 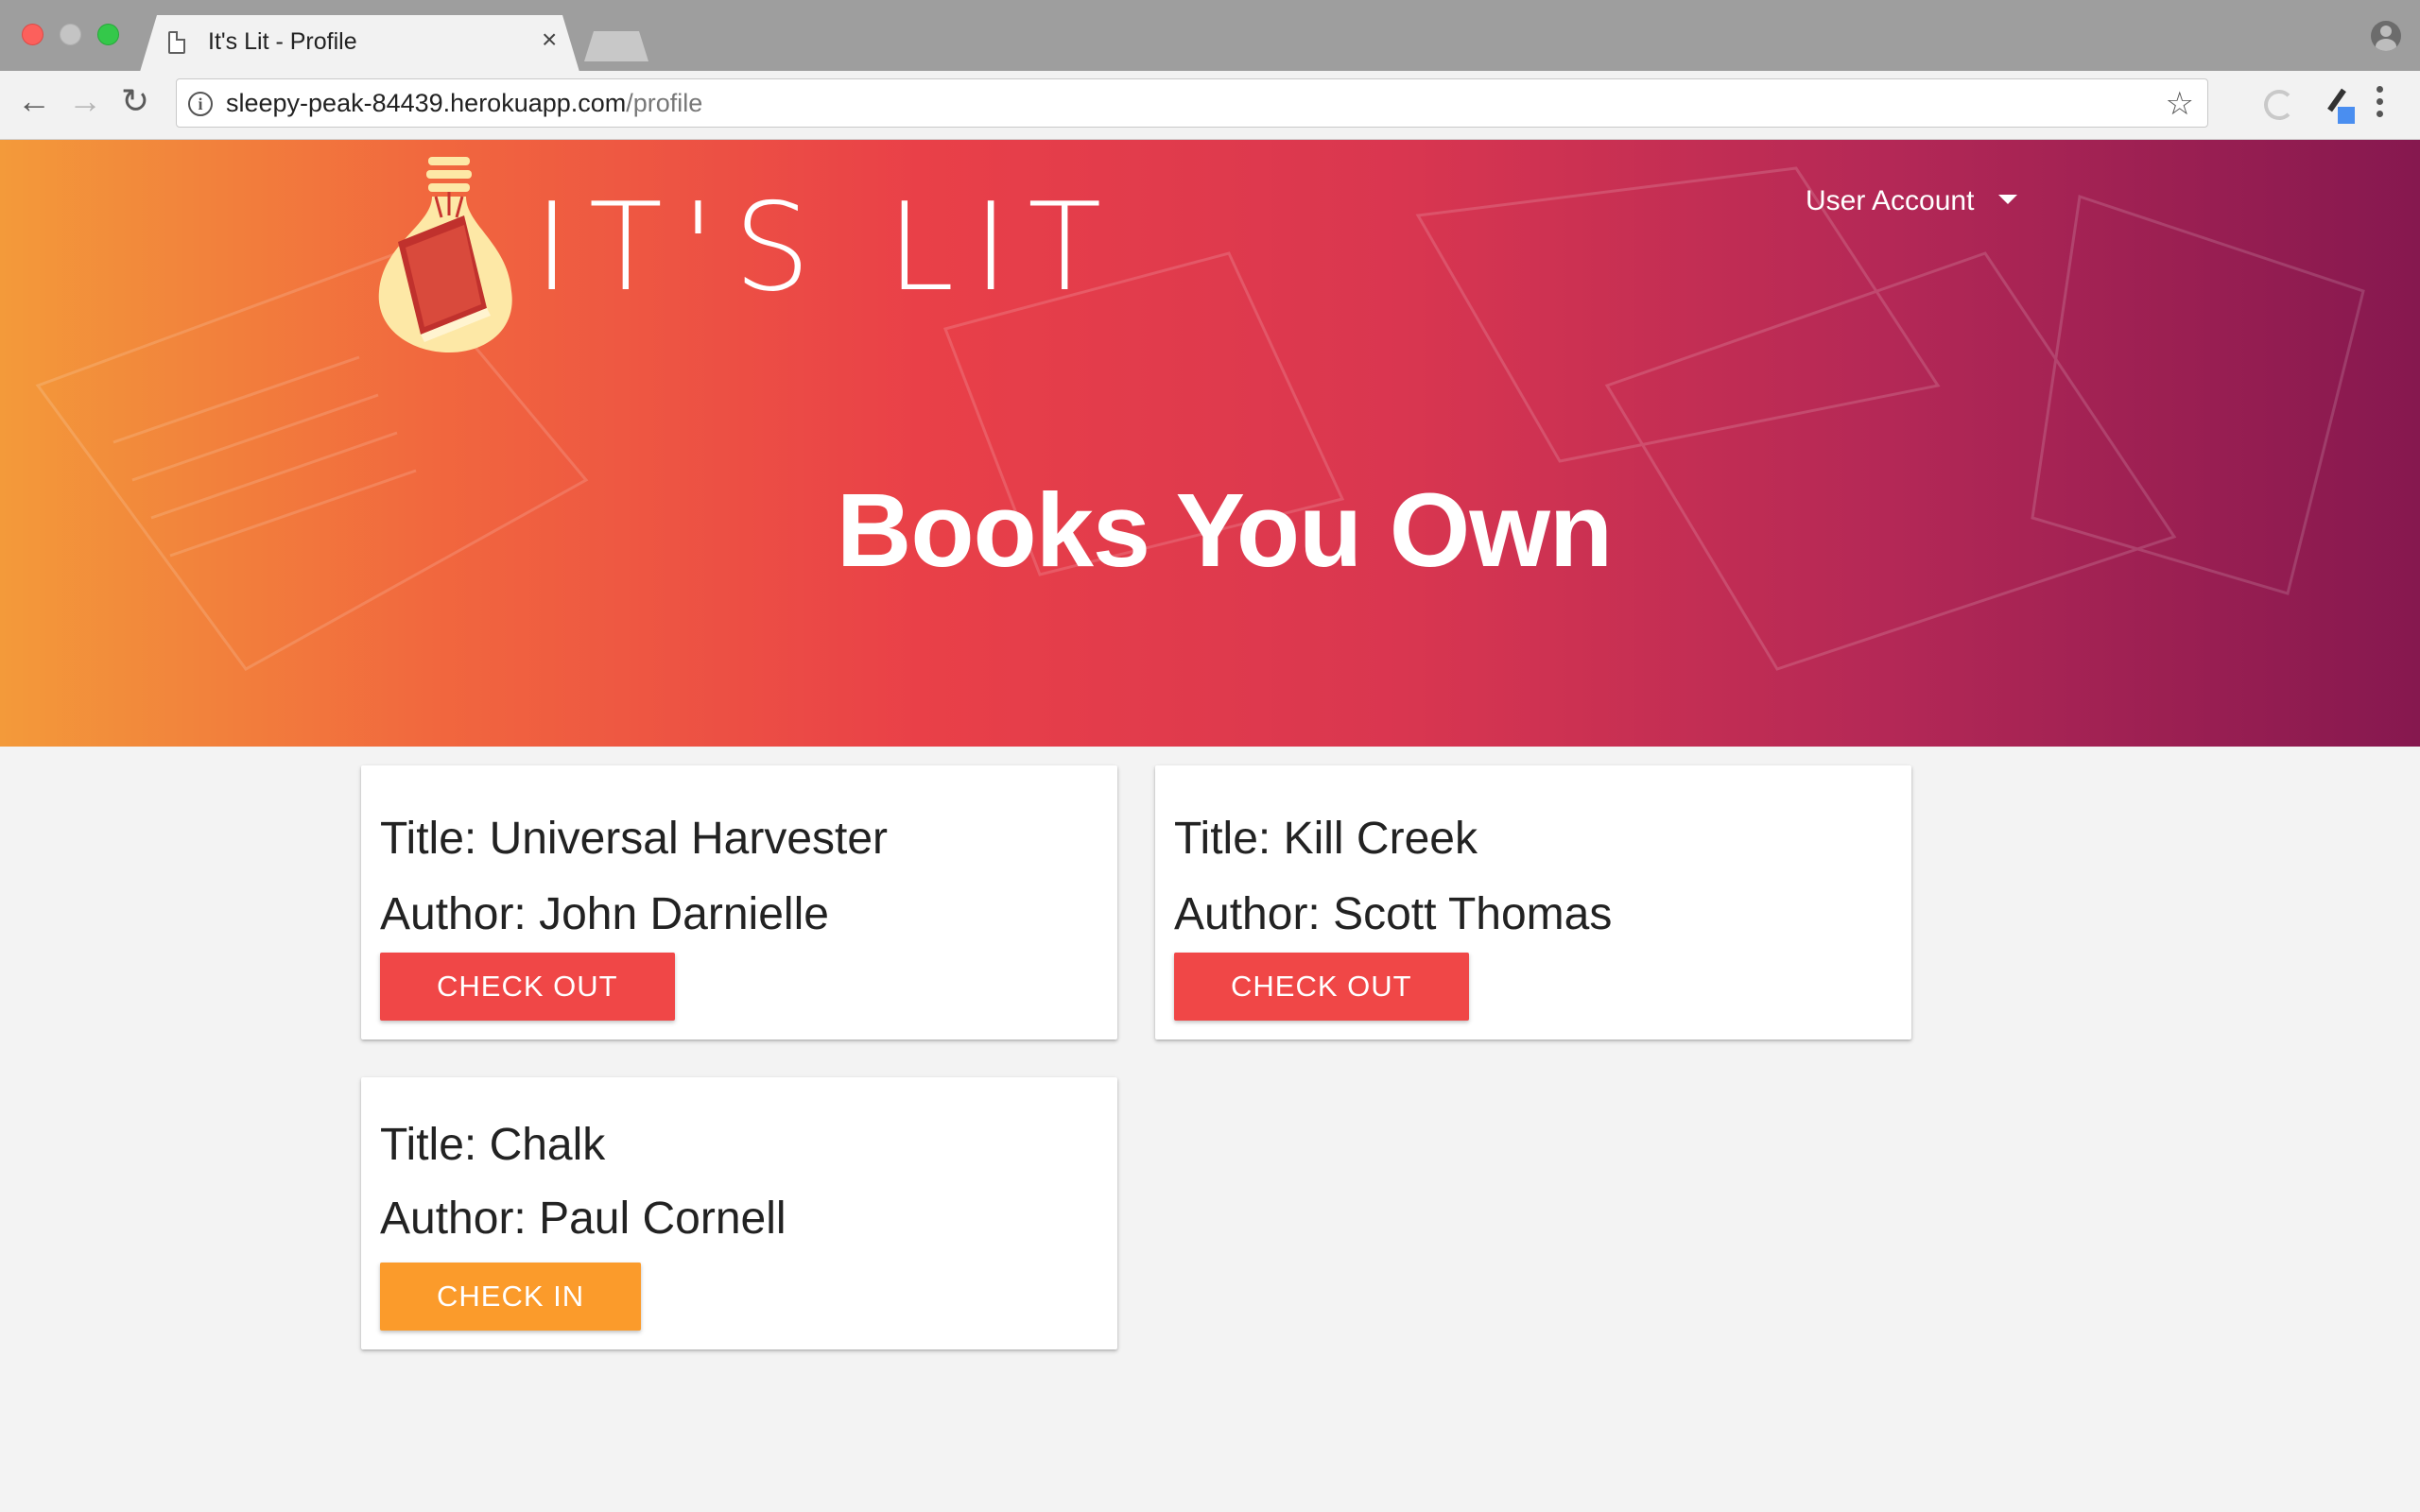 What do you see at coordinates (135, 101) in the screenshot?
I see `reload-icon: ↻` at bounding box center [135, 101].